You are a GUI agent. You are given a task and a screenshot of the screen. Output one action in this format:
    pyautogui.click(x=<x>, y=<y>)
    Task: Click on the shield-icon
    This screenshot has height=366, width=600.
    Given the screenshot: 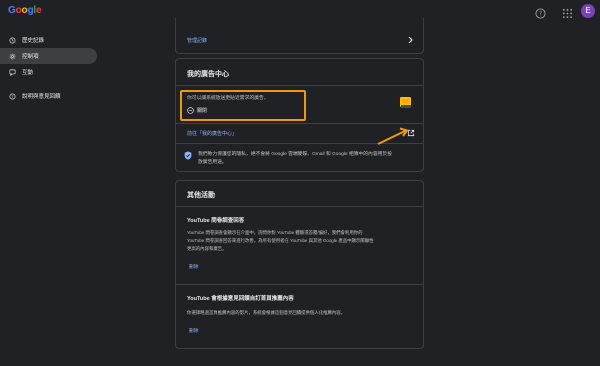 What is the action you would take?
    pyautogui.click(x=188, y=155)
    